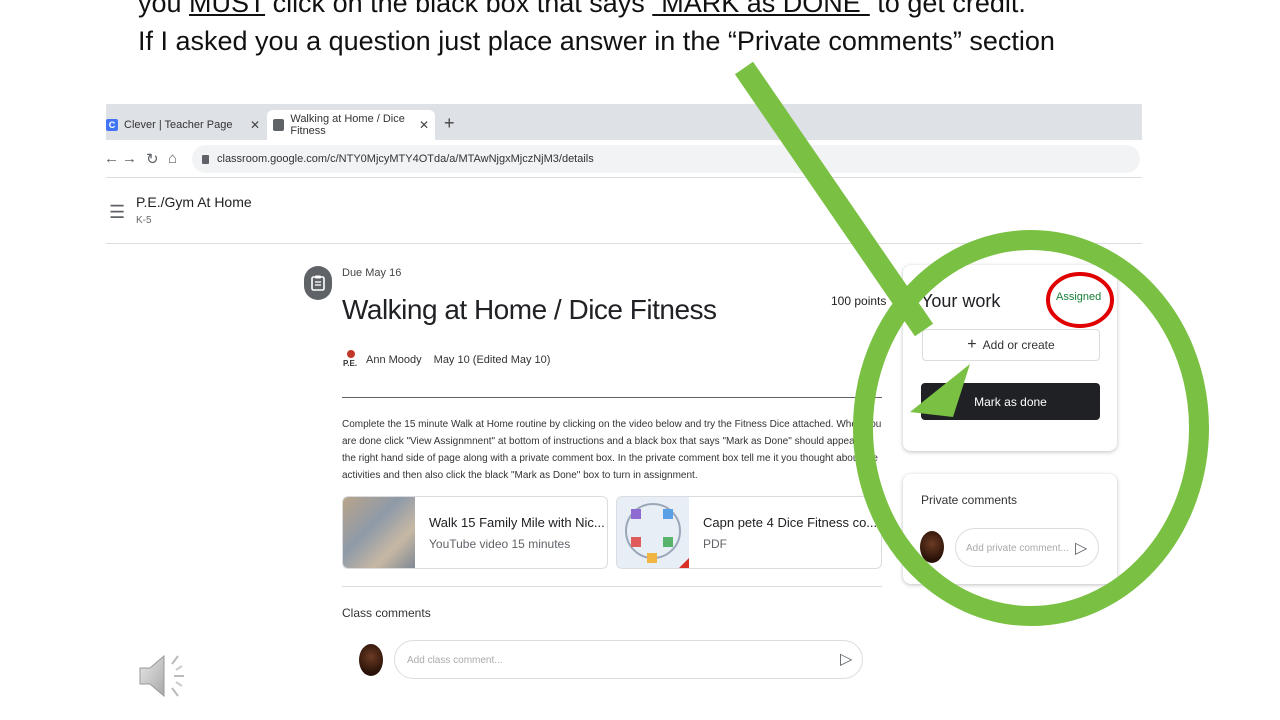  I want to click on reload-icon: ↻, so click(152, 159).